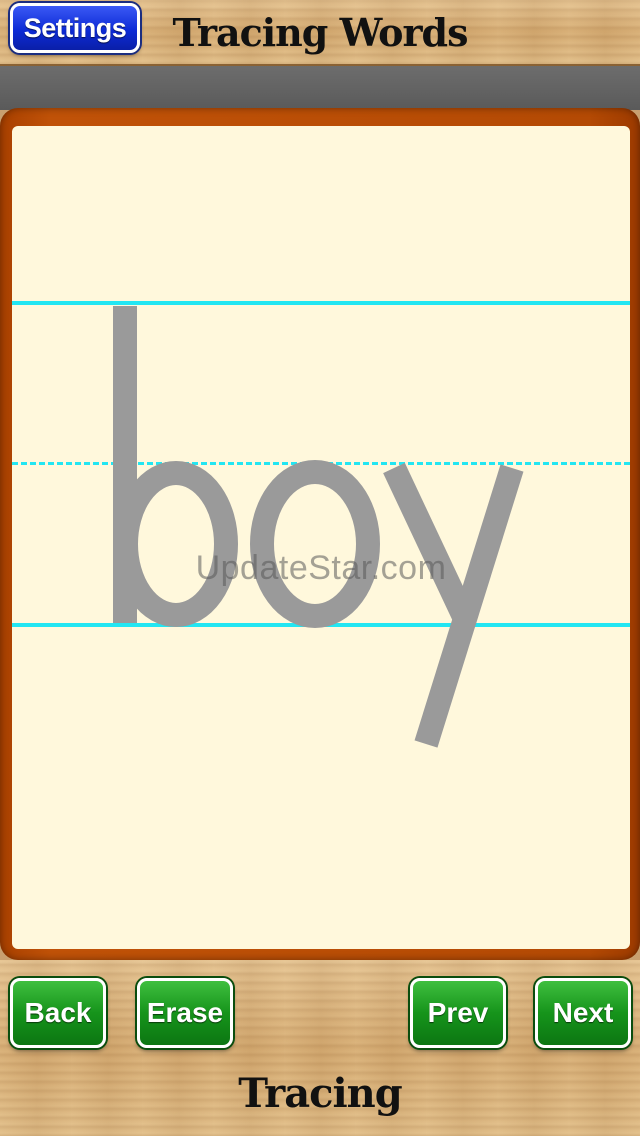 The height and width of the screenshot is (1136, 640). What do you see at coordinates (321, 568) in the screenshot?
I see `watermark: UpdateStar.com` at bounding box center [321, 568].